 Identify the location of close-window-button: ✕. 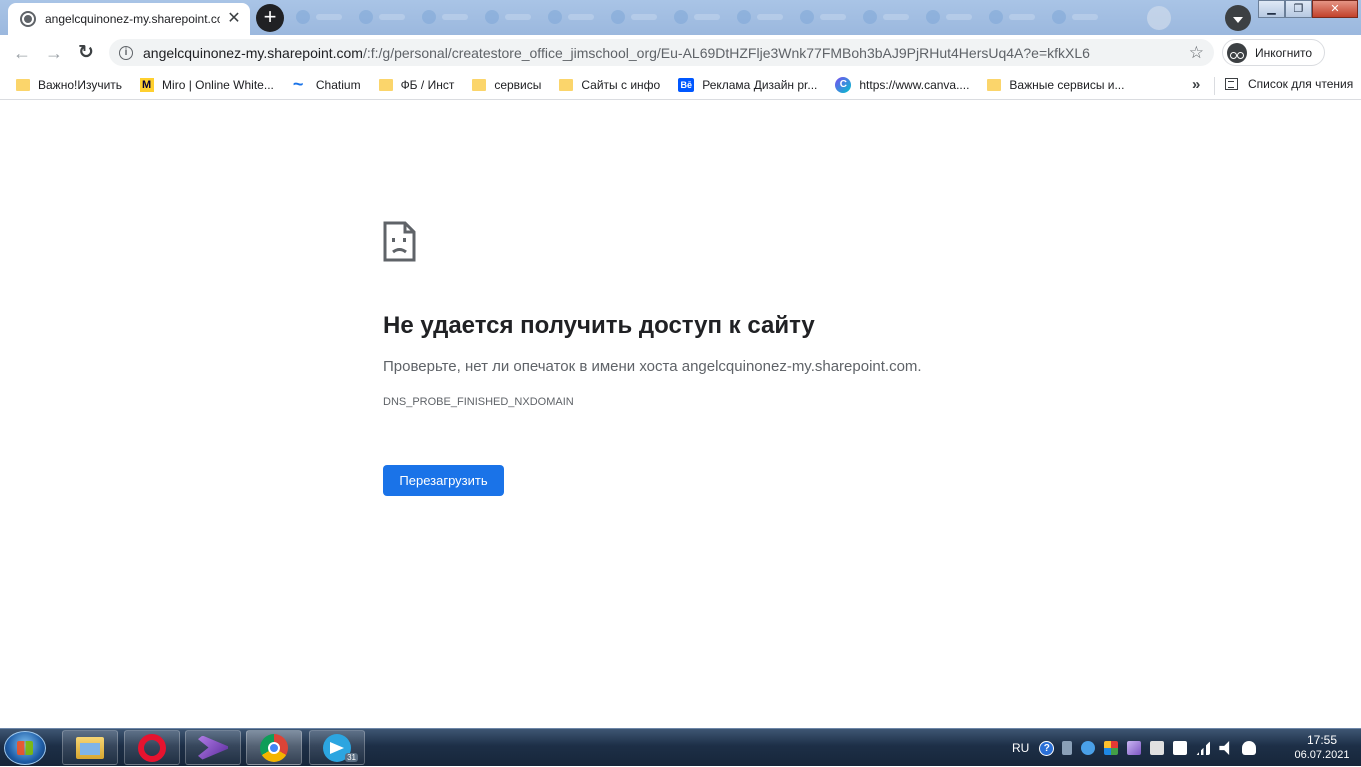
(1335, 9).